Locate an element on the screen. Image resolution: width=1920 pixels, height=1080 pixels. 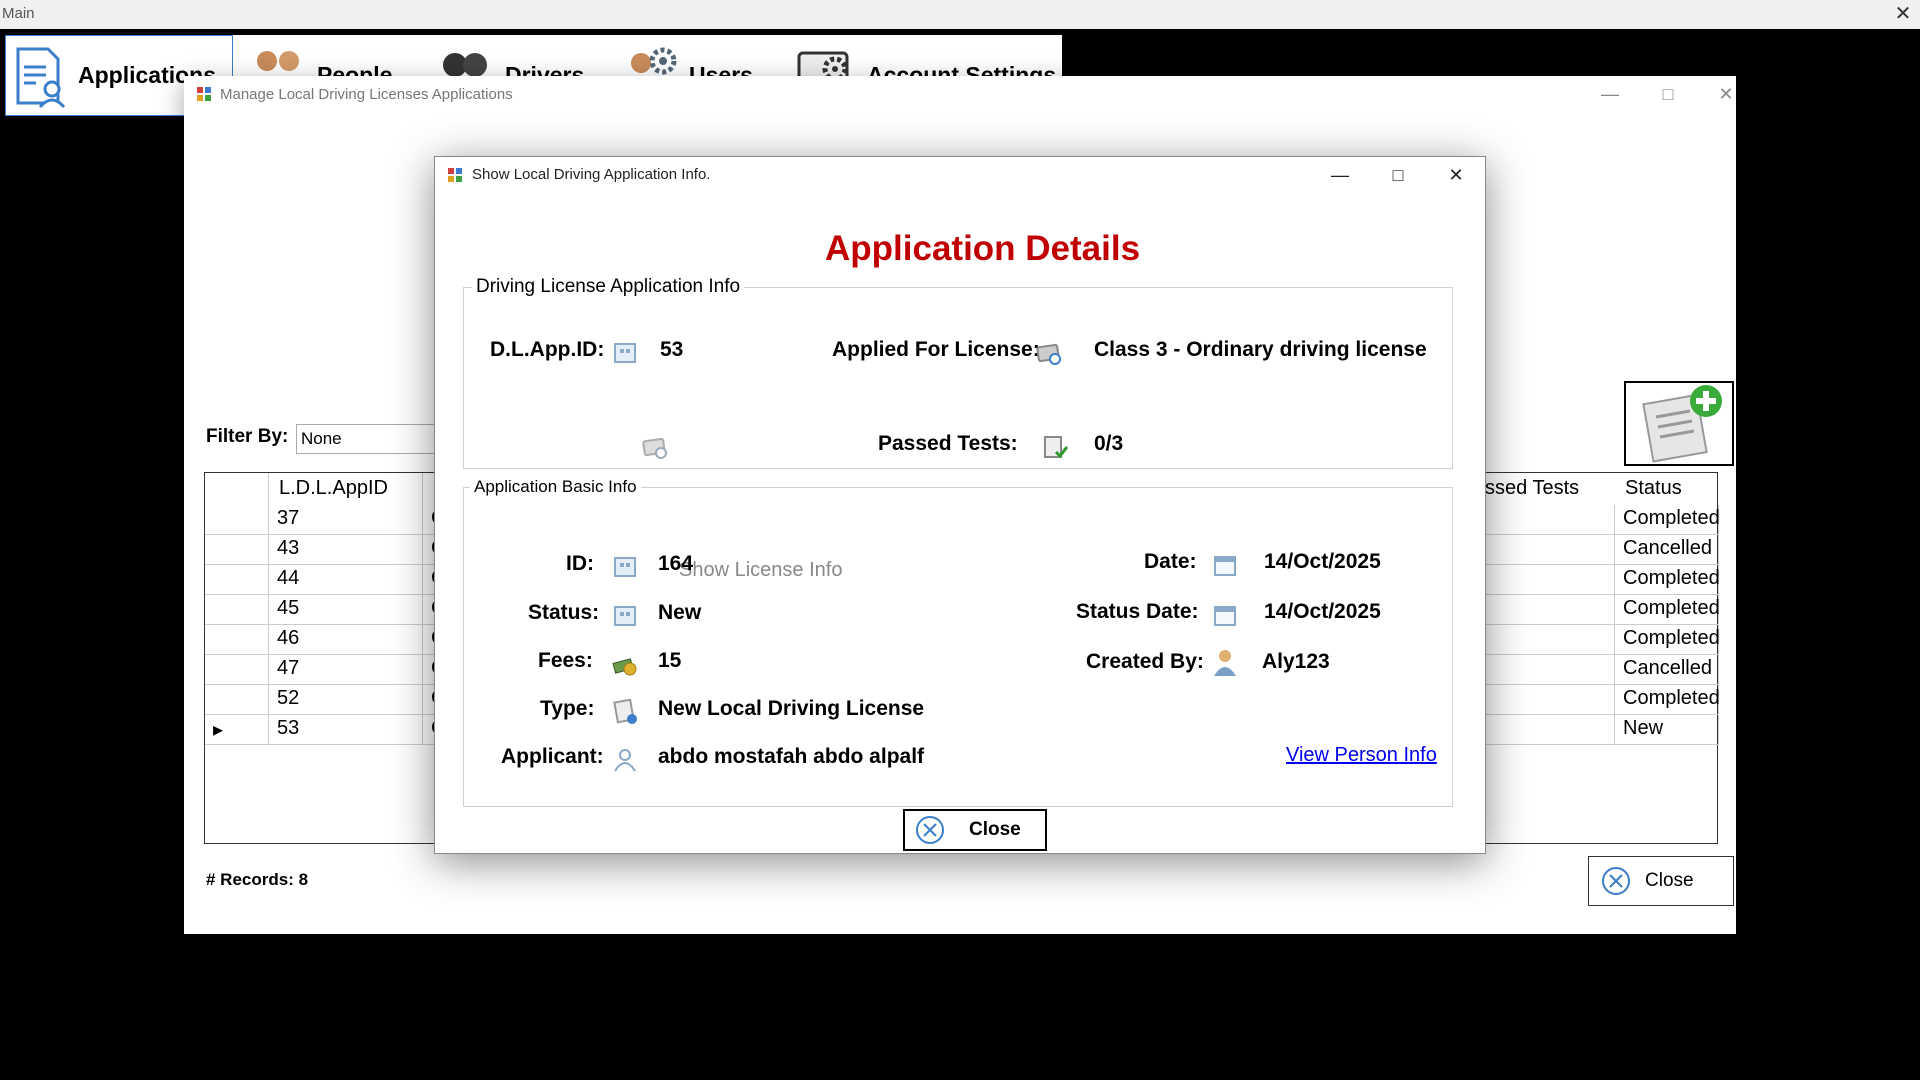
applicant-label: Applicant: is located at coordinates (552, 756).